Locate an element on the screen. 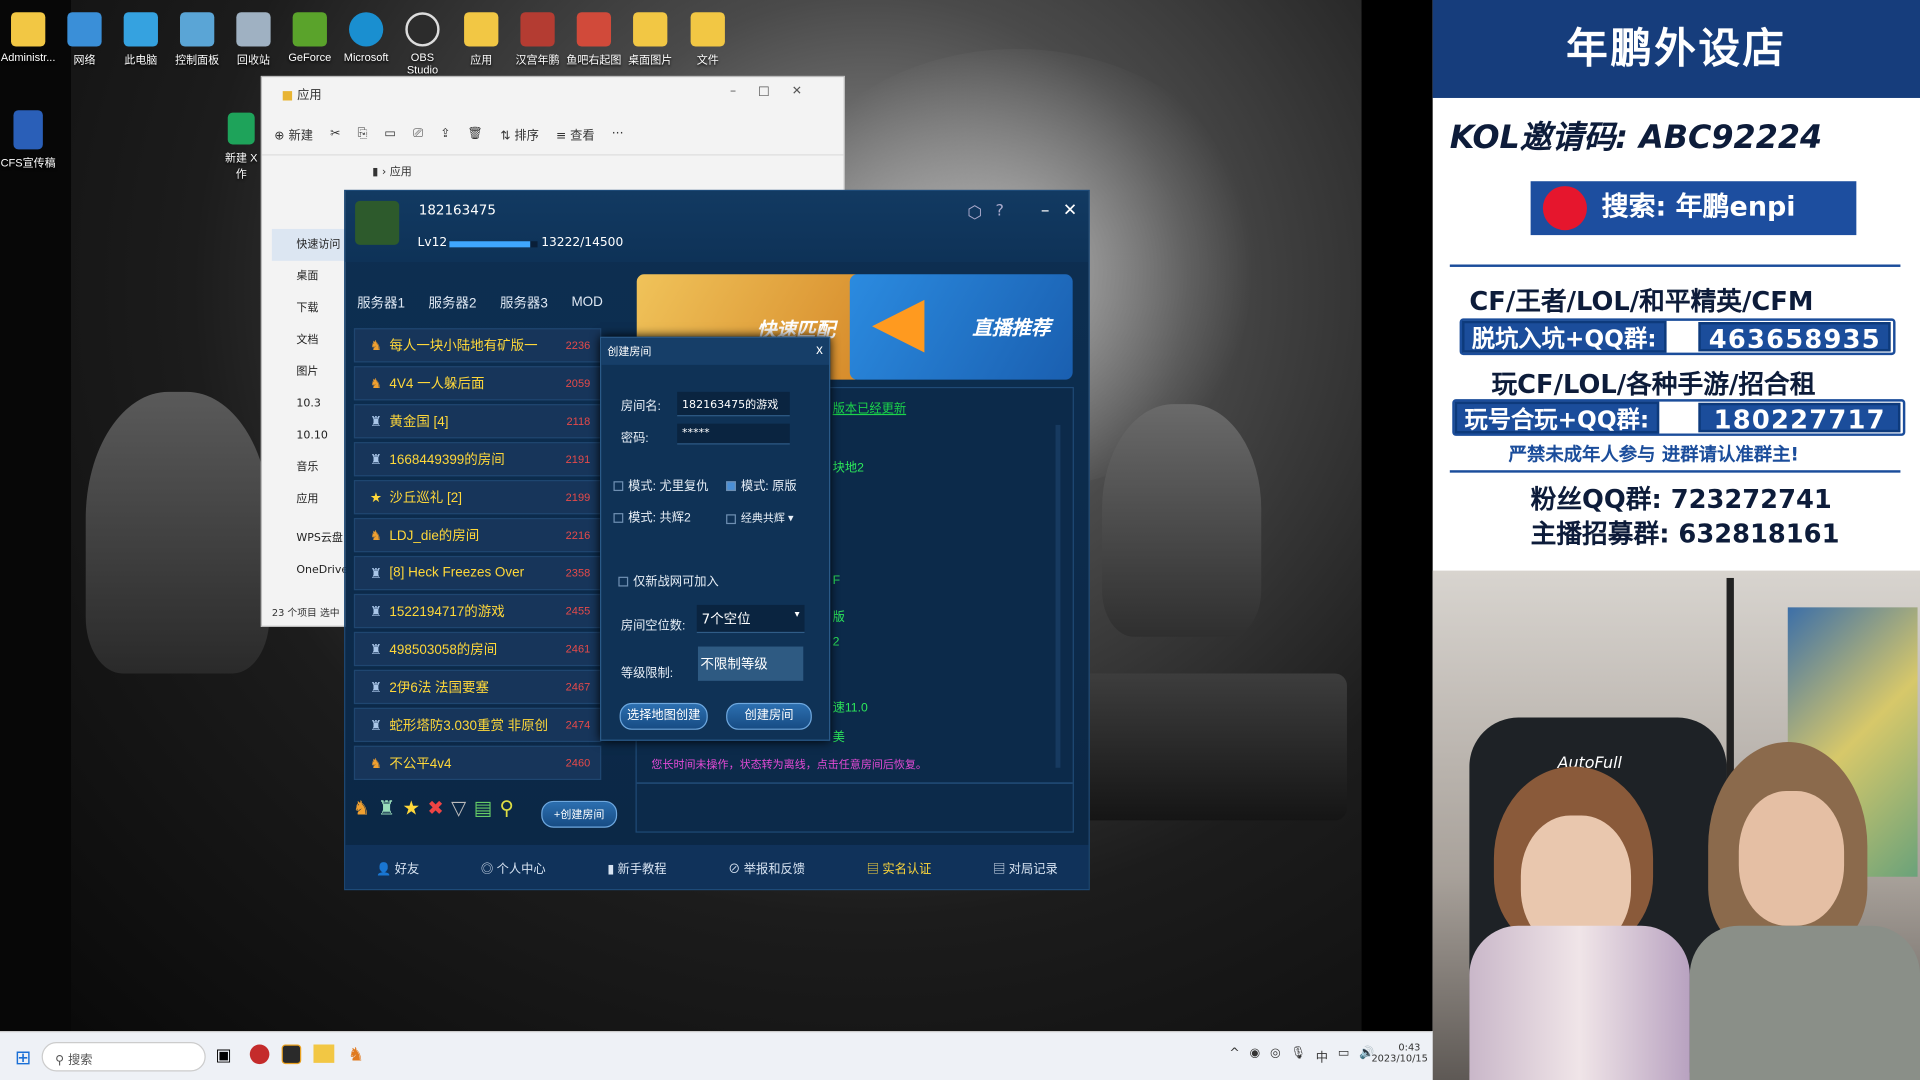 The image size is (1920, 1080). slots-select: 7个空位 ▾ is located at coordinates (750, 619).